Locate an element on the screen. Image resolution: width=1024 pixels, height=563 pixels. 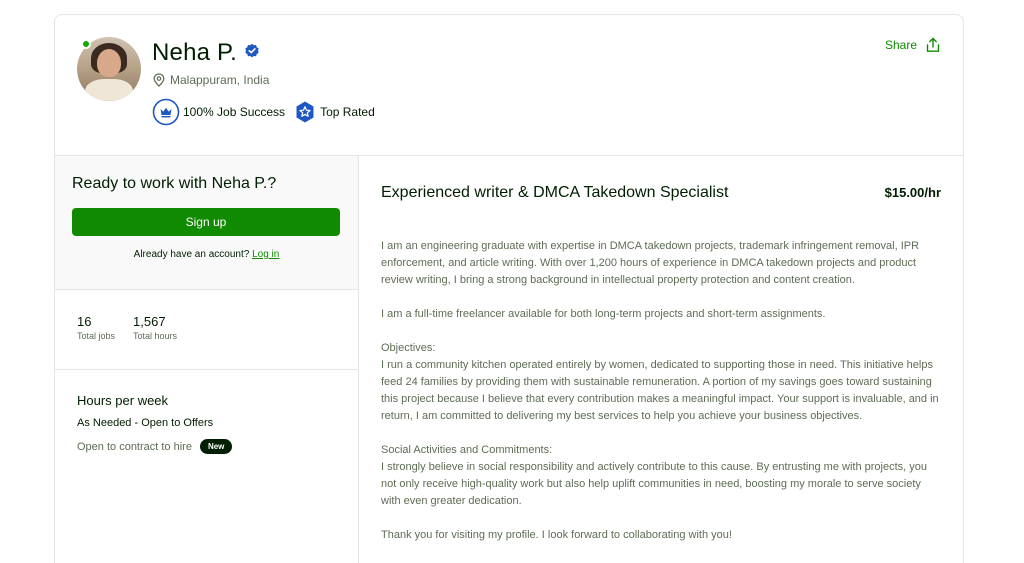
stat-total-jobs: 16 Total jobs is located at coordinates (96, 341).